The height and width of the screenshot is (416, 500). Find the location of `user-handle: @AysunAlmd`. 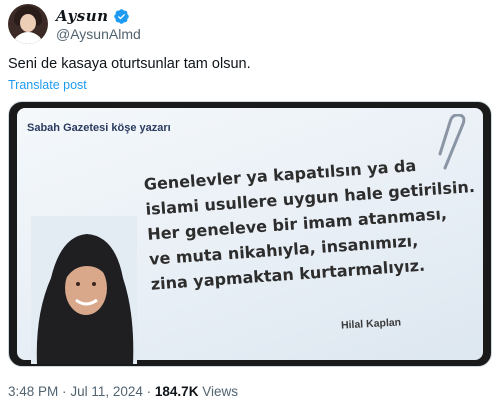

user-handle: @AysunAlmd is located at coordinates (98, 34).